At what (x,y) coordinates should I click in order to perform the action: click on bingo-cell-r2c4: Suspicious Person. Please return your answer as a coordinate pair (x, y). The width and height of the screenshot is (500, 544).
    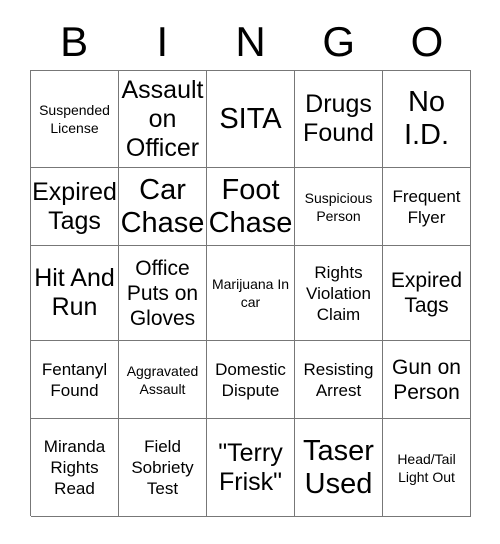
    Looking at the image, I should click on (339, 207).